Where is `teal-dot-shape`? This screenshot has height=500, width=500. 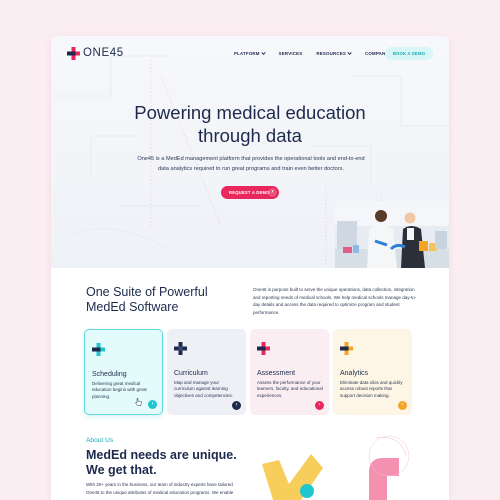 teal-dot-shape is located at coordinates (307, 491).